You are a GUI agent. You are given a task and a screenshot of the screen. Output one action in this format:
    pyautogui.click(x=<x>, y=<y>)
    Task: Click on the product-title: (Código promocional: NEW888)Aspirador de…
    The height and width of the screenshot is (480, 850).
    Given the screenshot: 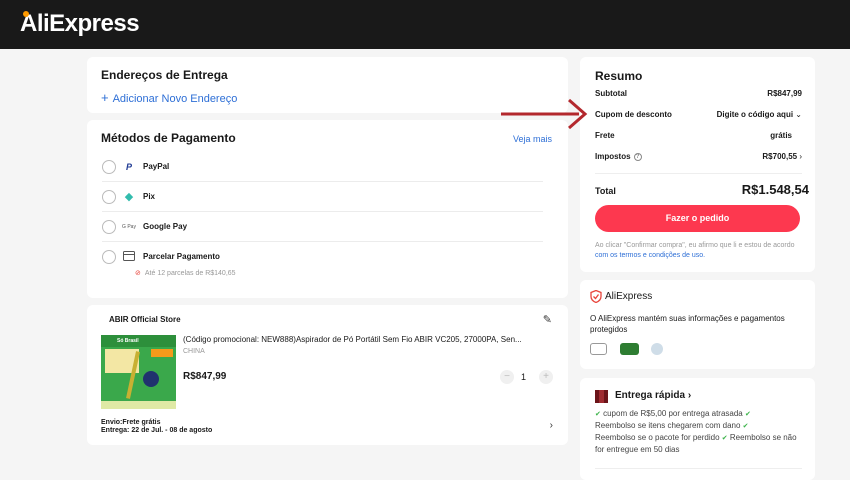 What is the action you would take?
    pyautogui.click(x=367, y=339)
    